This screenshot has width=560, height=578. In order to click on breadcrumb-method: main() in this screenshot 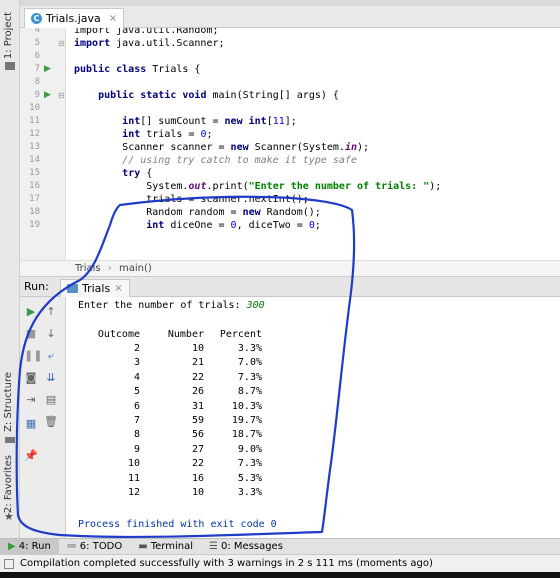, I will do `click(135, 268)`.